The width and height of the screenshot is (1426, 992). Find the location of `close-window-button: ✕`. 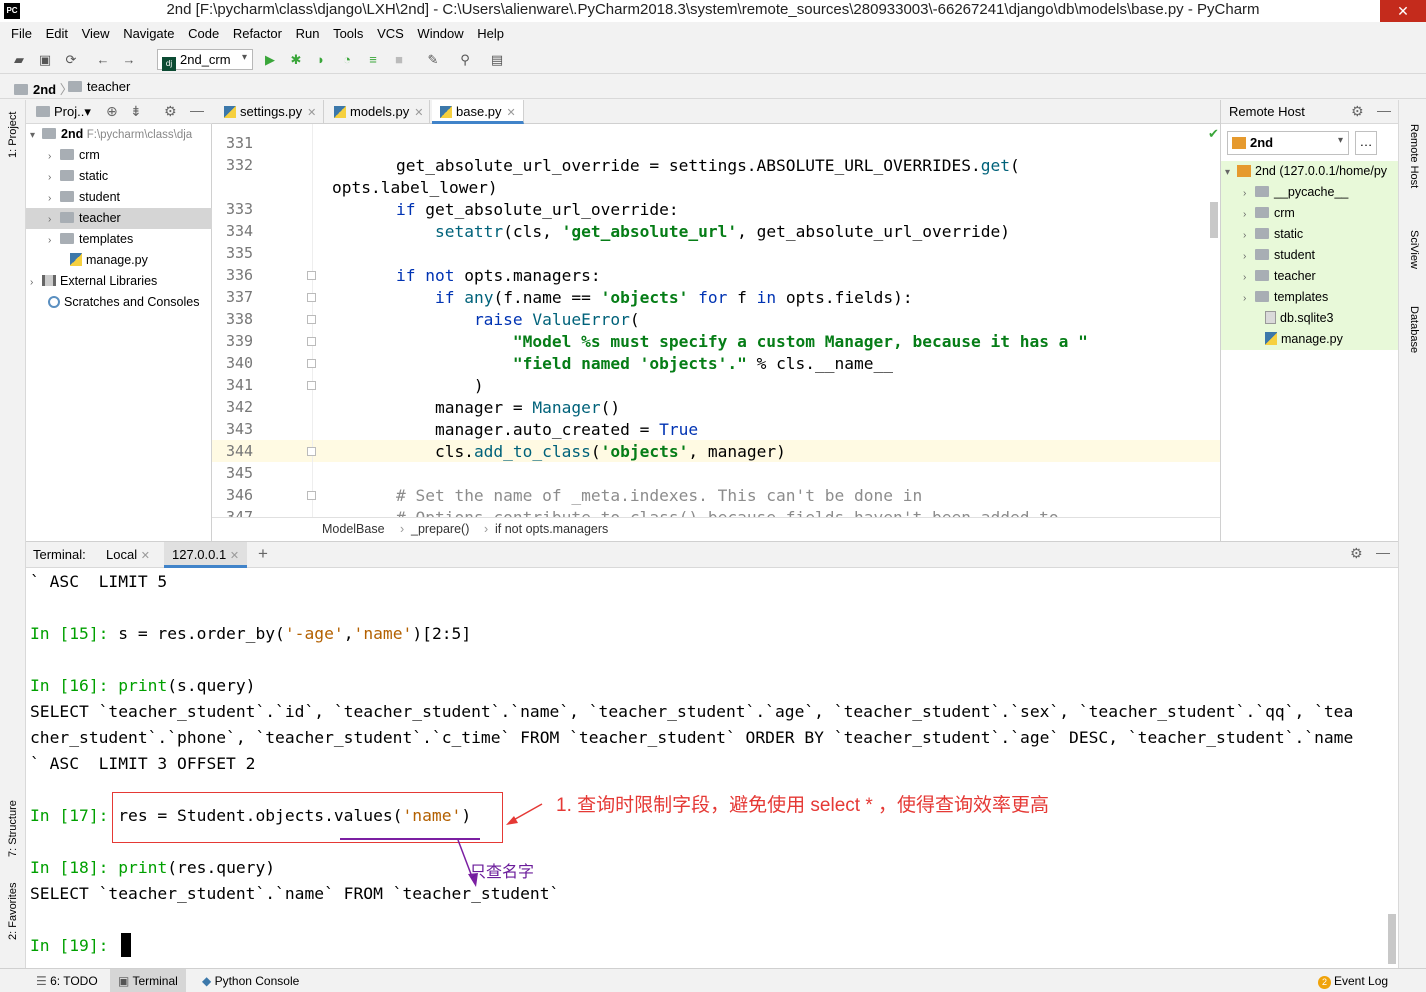

close-window-button: ✕ is located at coordinates (1403, 11).